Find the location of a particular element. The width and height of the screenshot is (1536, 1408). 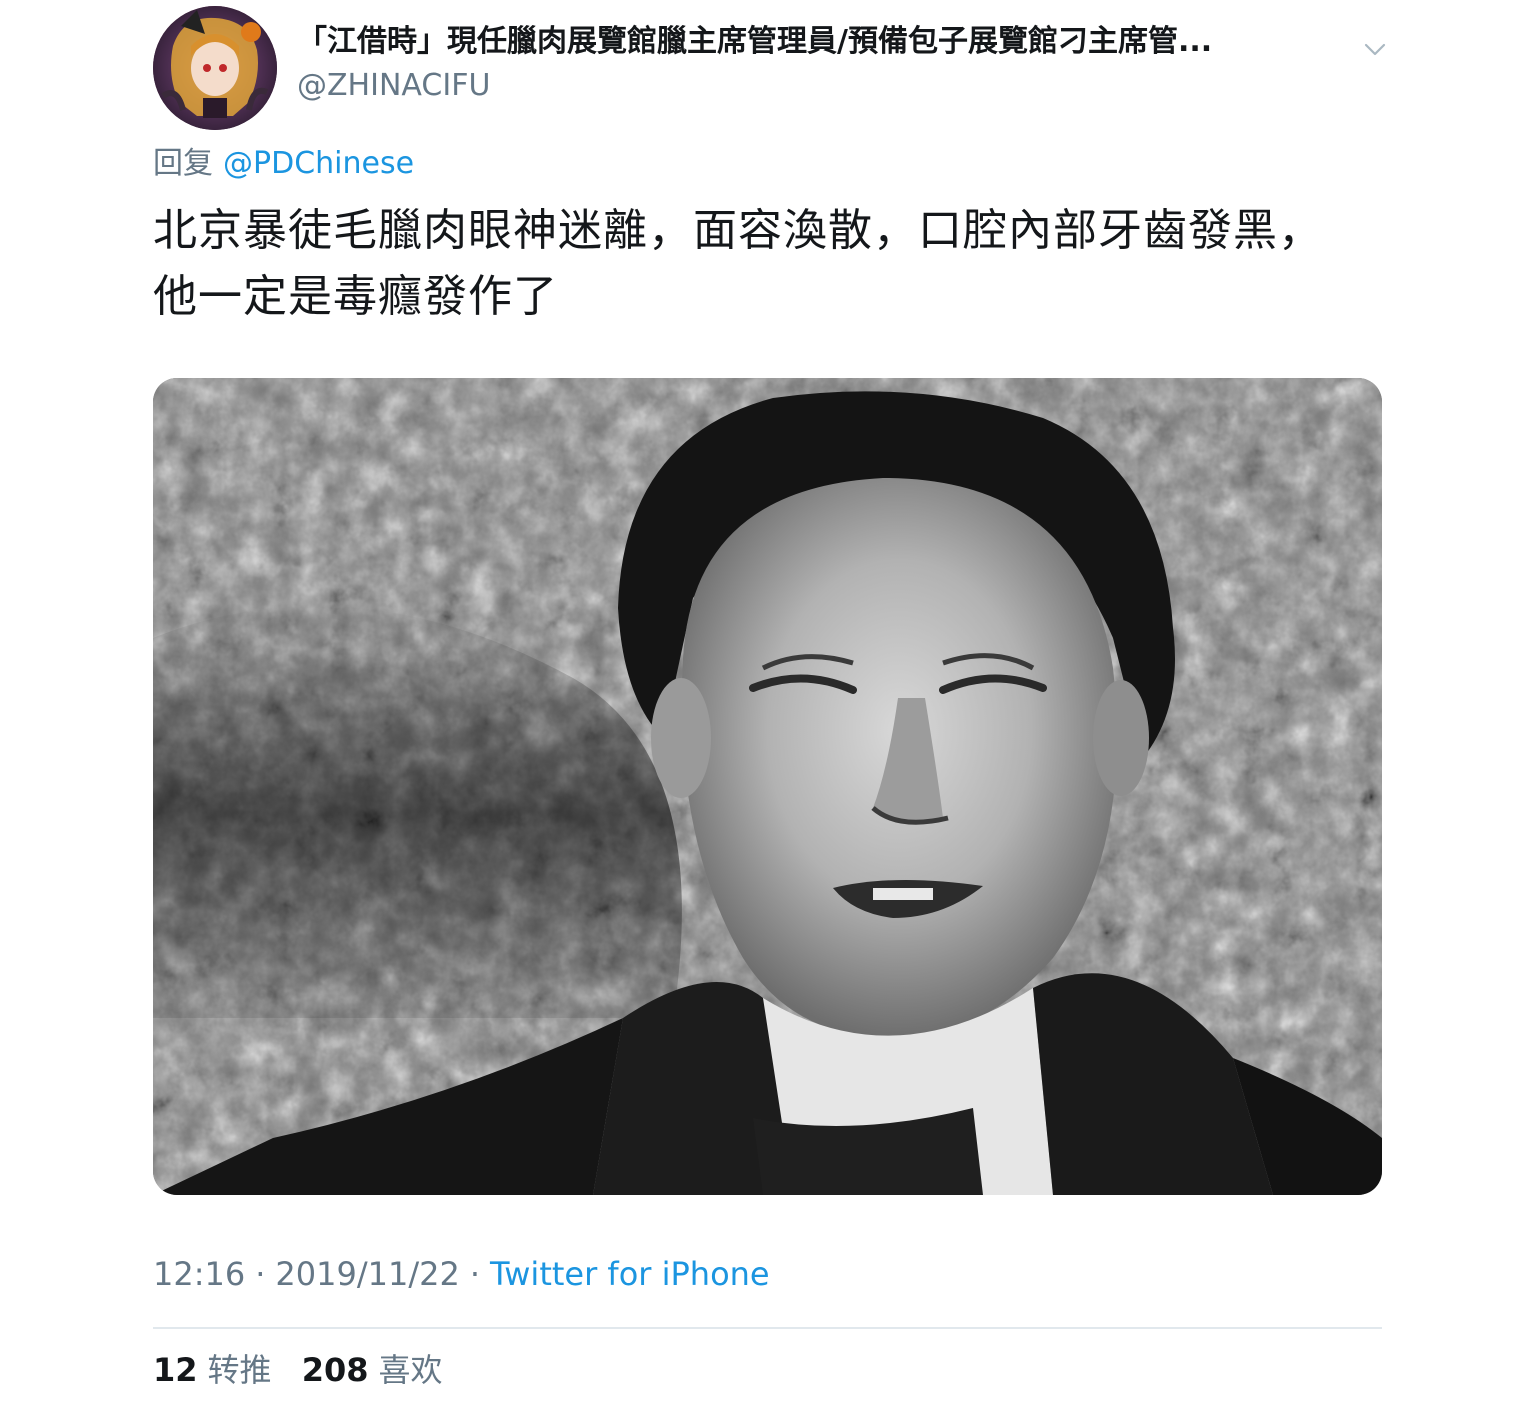

retweets-stat: 12 转推 is located at coordinates (212, 1370).